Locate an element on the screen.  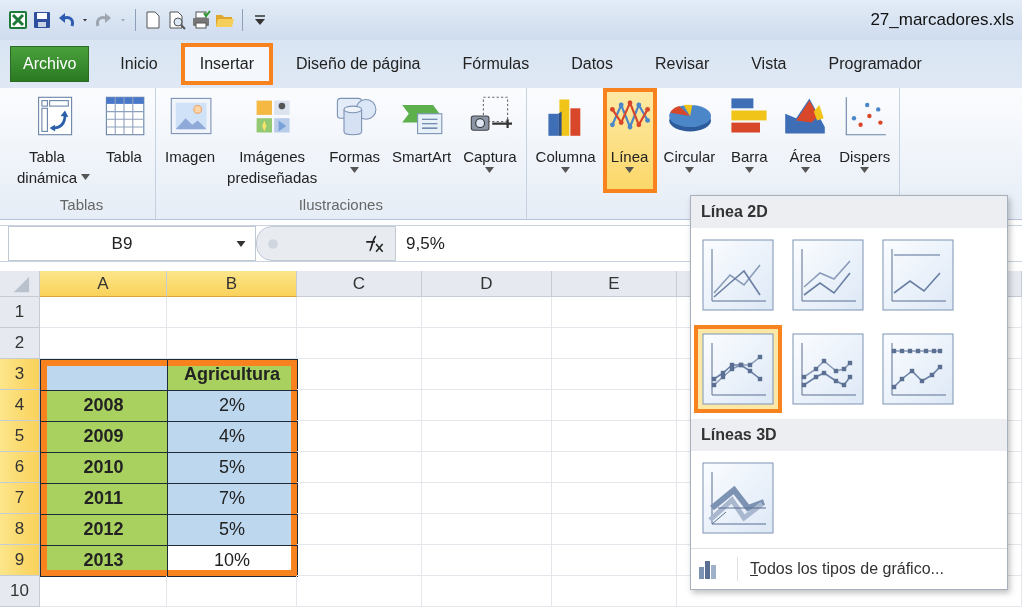
row-header: 4 is located at coordinates (20, 405).